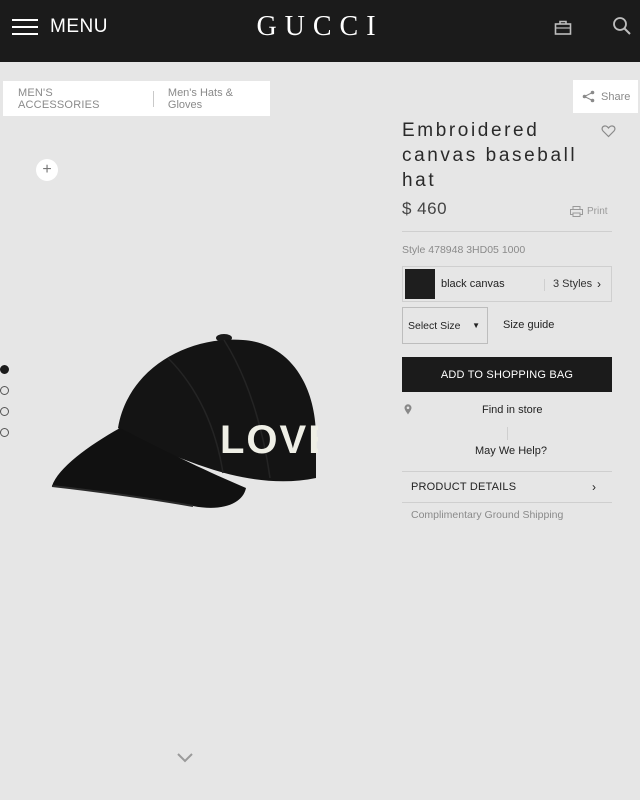 This screenshot has height=800, width=640. I want to click on find-in-store-link: Find in store, so click(512, 410).